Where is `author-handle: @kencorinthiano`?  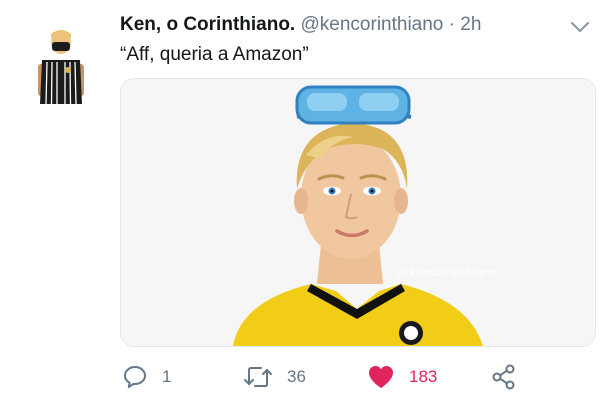 author-handle: @kencorinthiano is located at coordinates (372, 24).